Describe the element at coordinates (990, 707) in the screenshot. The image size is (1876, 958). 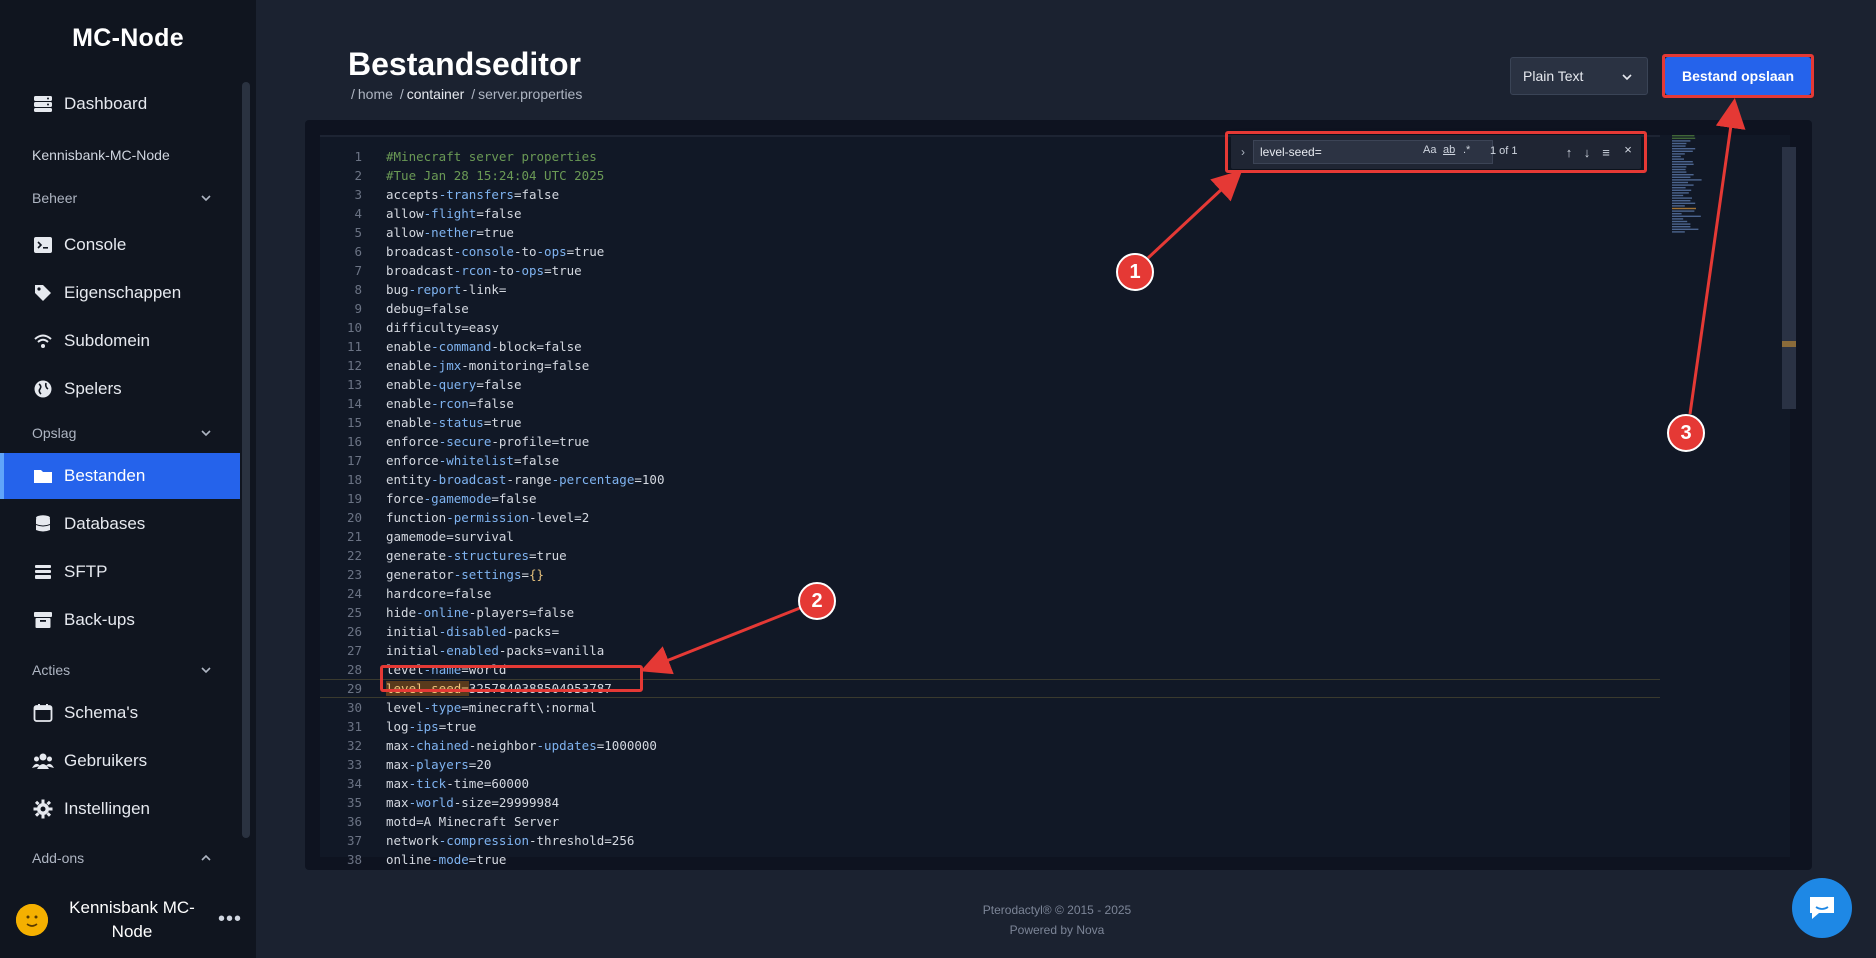
I see `code-line: 30 level-type=minecraft\:normal` at that location.